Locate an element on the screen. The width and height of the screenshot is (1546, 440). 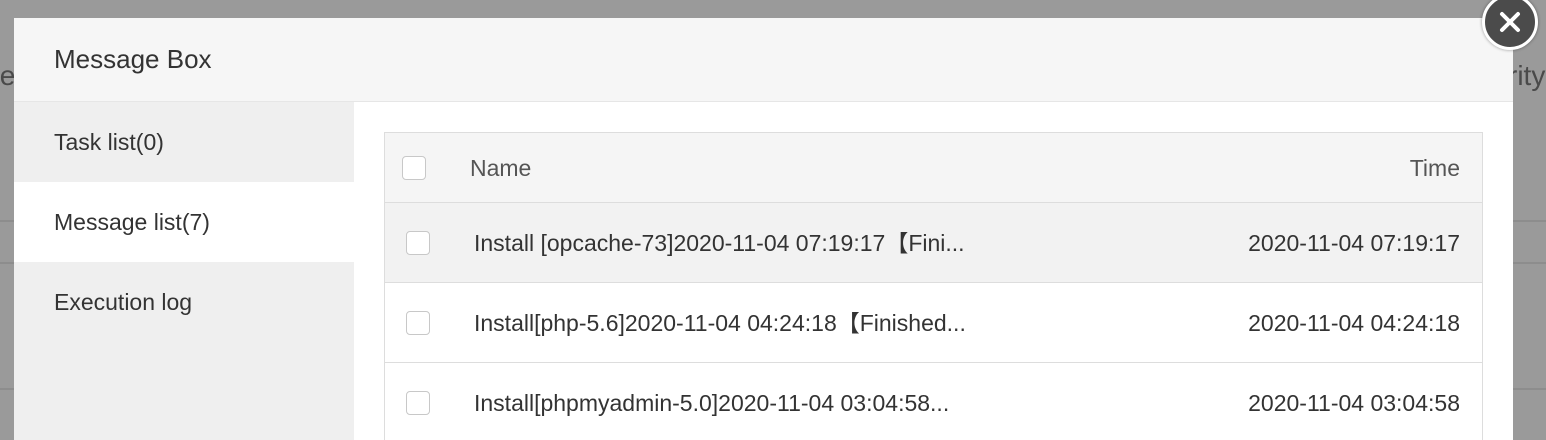
dialog-title: Message Box is located at coordinates (133, 59).